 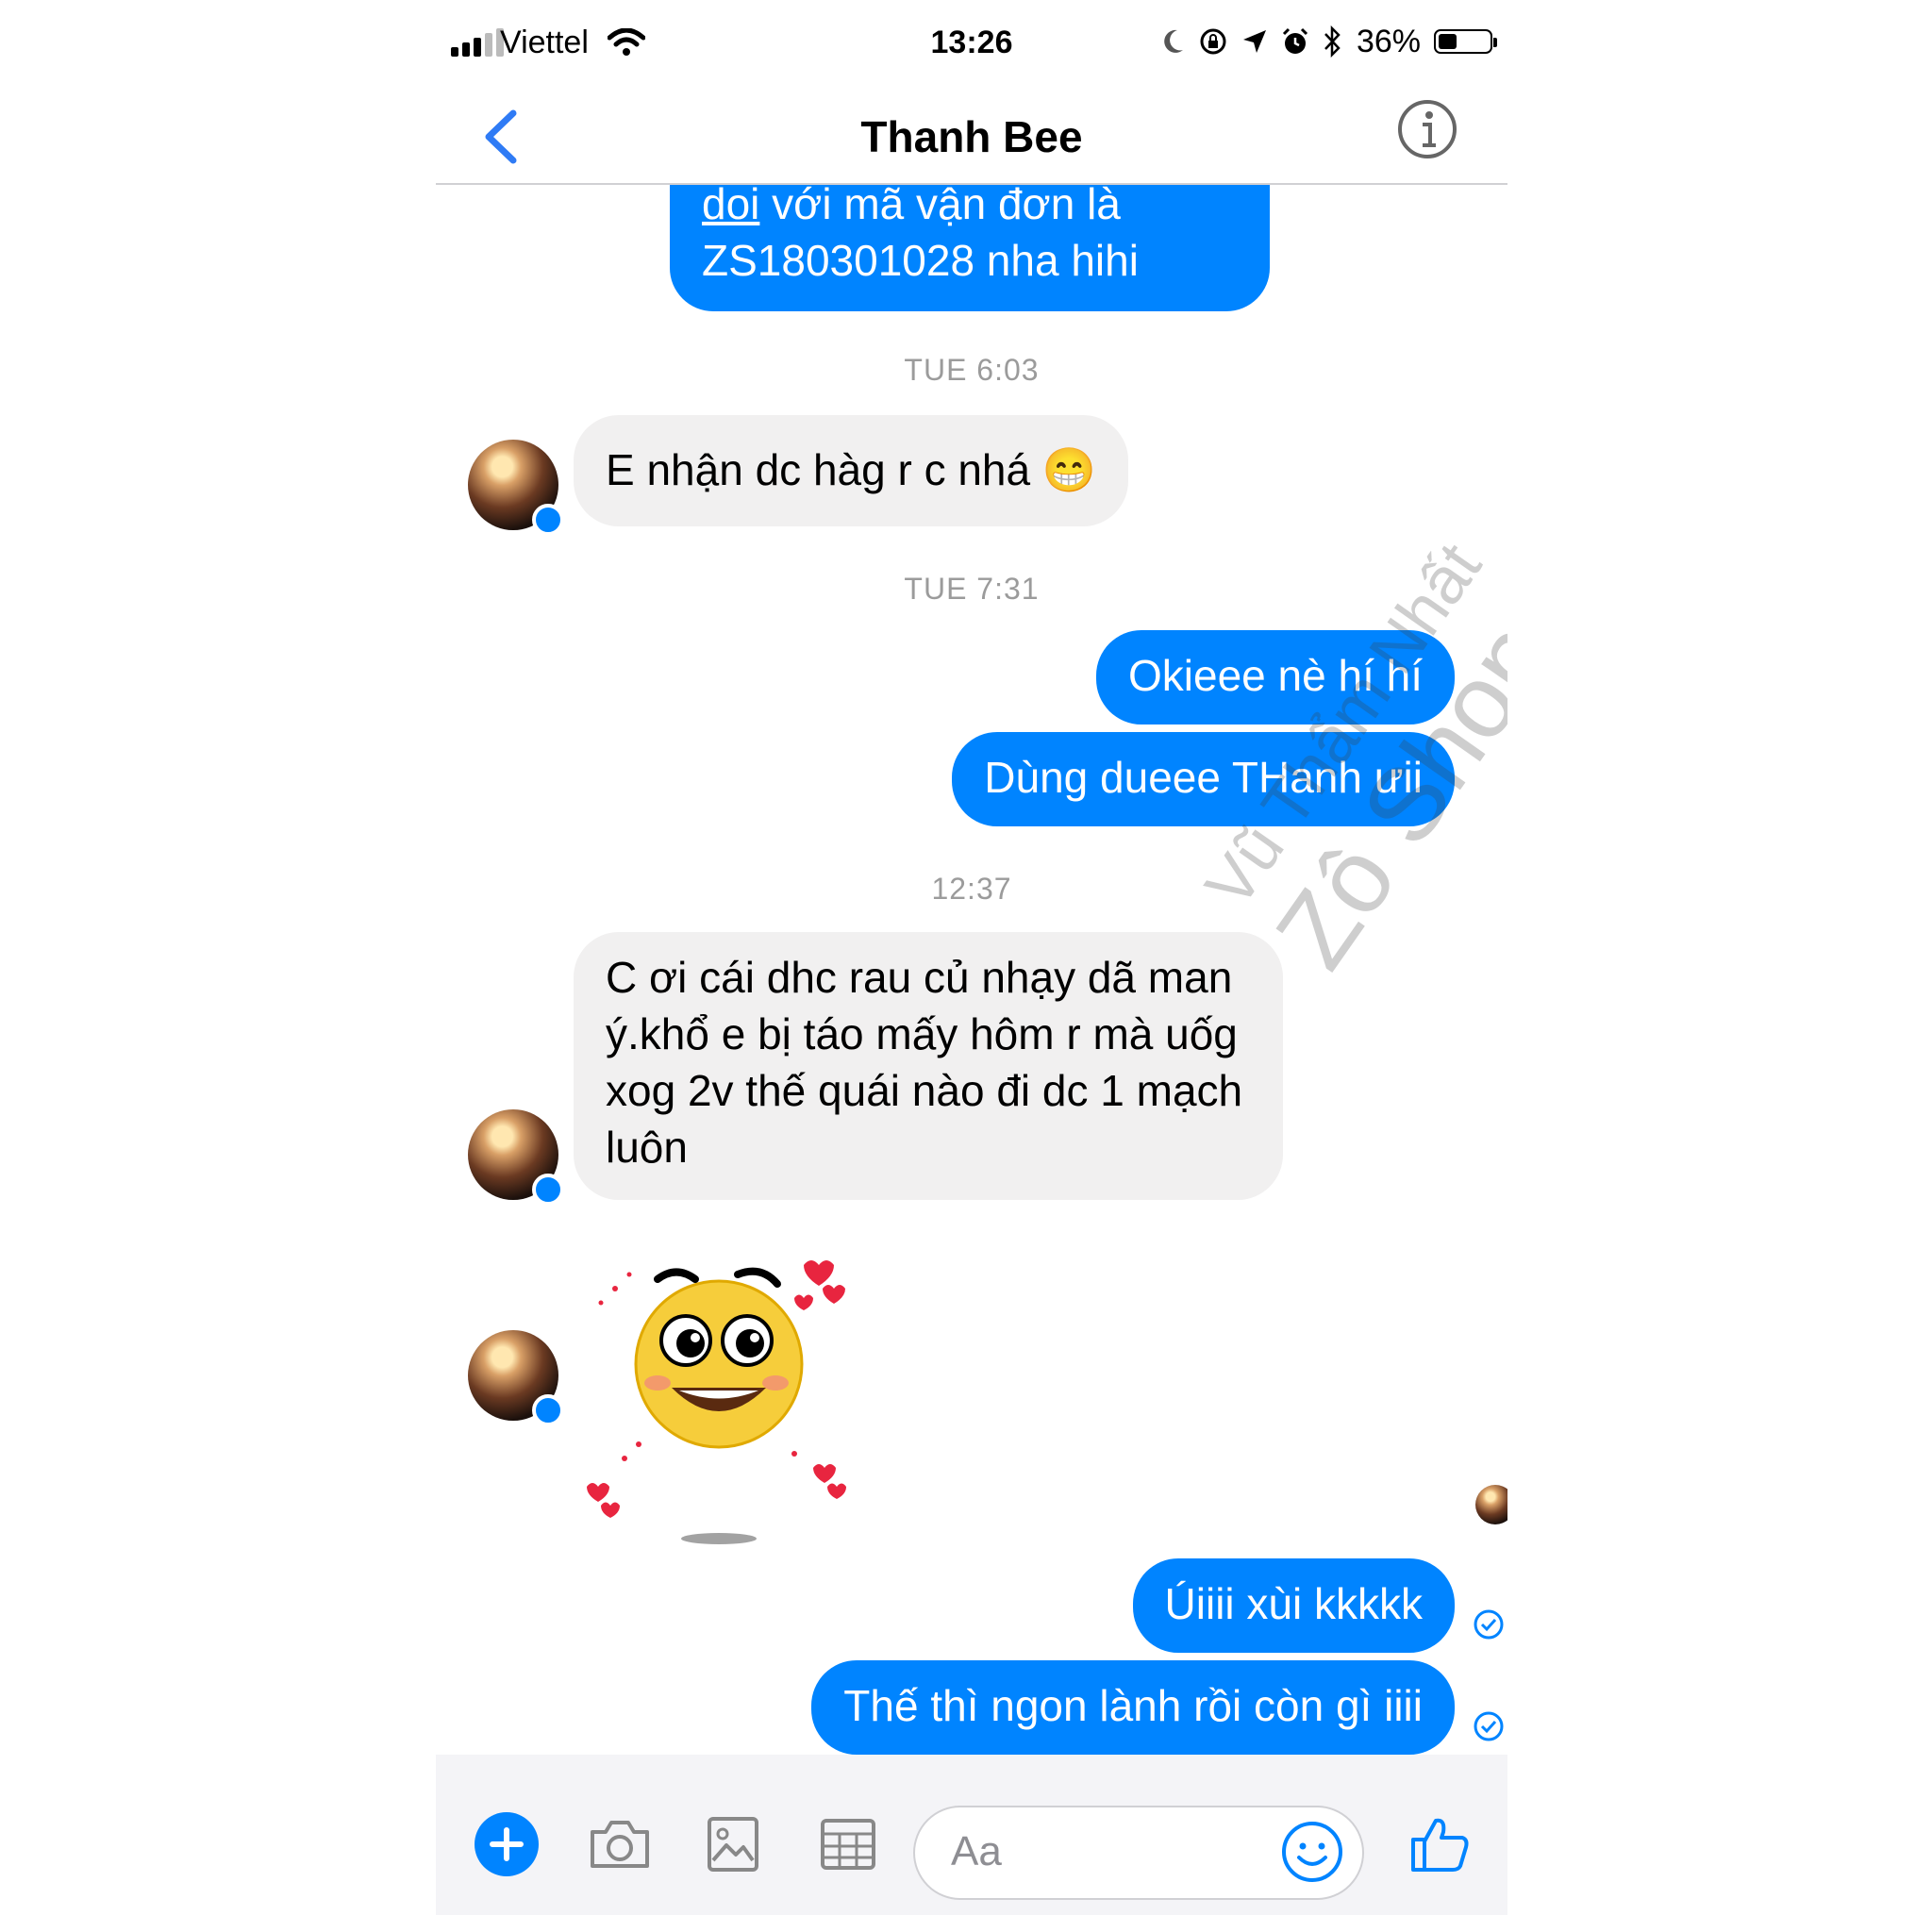 I want to click on conversation-header: Thanh Bee, so click(x=971, y=138).